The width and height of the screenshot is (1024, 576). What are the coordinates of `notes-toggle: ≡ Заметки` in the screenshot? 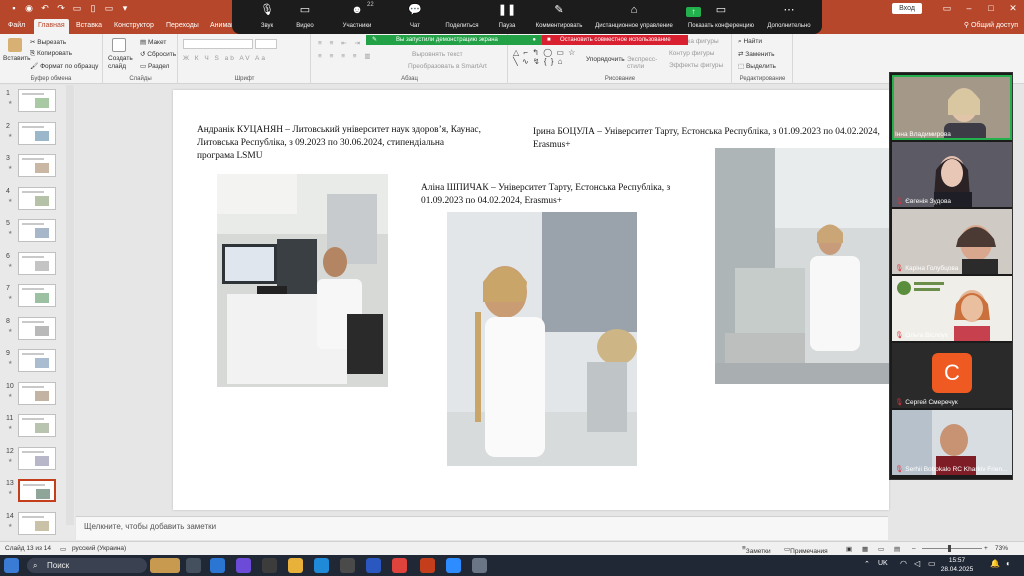 It's located at (756, 550).